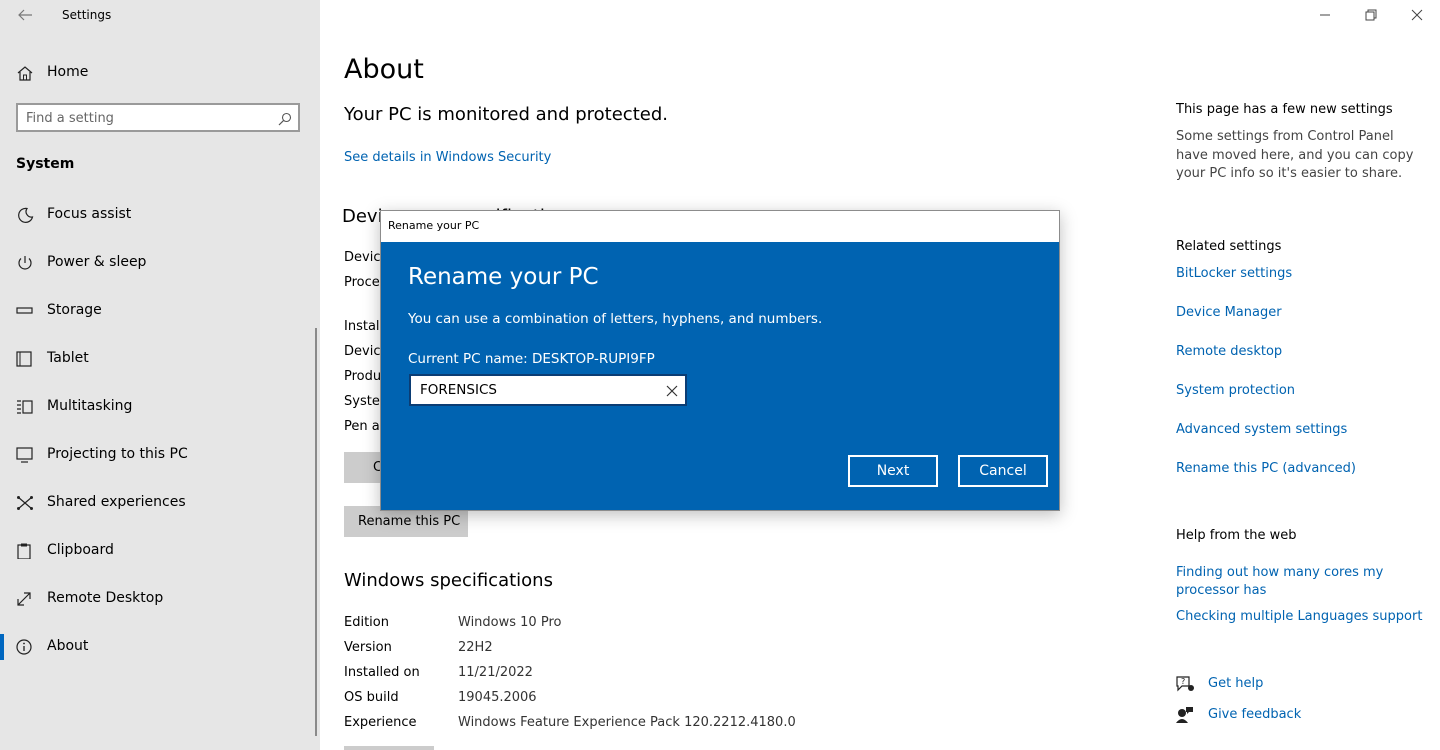 This screenshot has width=1440, height=750. Describe the element at coordinates (366, 622) in the screenshot. I see `edition-label: Edition` at that location.